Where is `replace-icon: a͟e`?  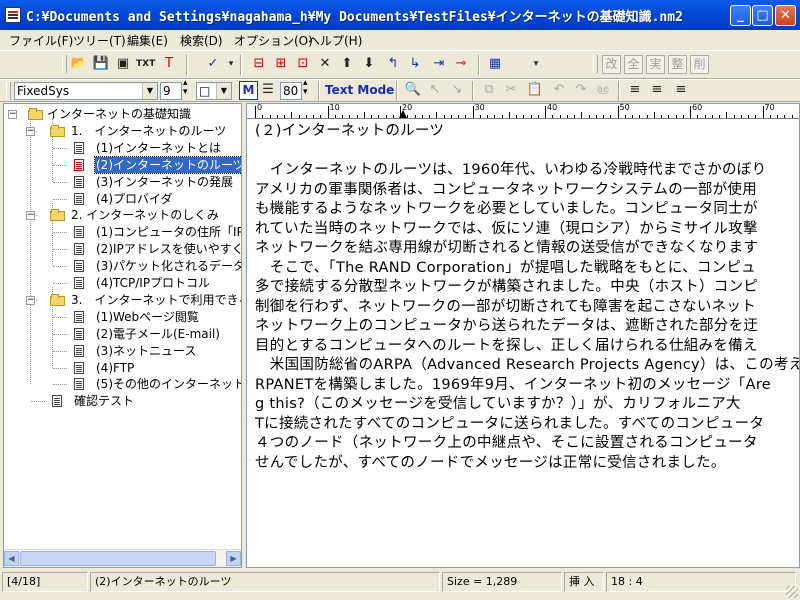
replace-icon: a͟e is located at coordinates (603, 90).